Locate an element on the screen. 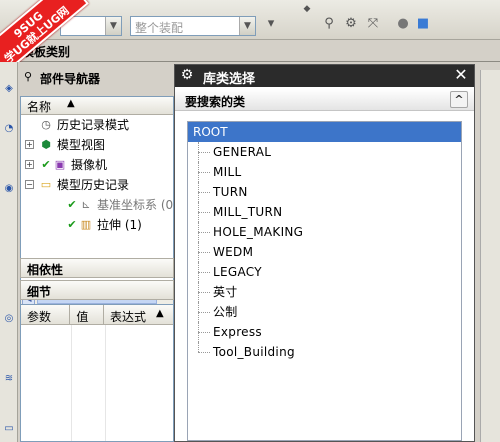 This screenshot has height=442, width=500. move-icon: ⤧ is located at coordinates (373, 24).